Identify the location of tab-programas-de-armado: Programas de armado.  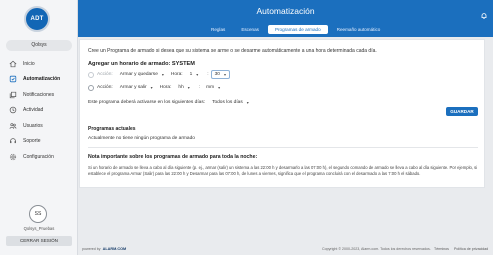
(297, 29).